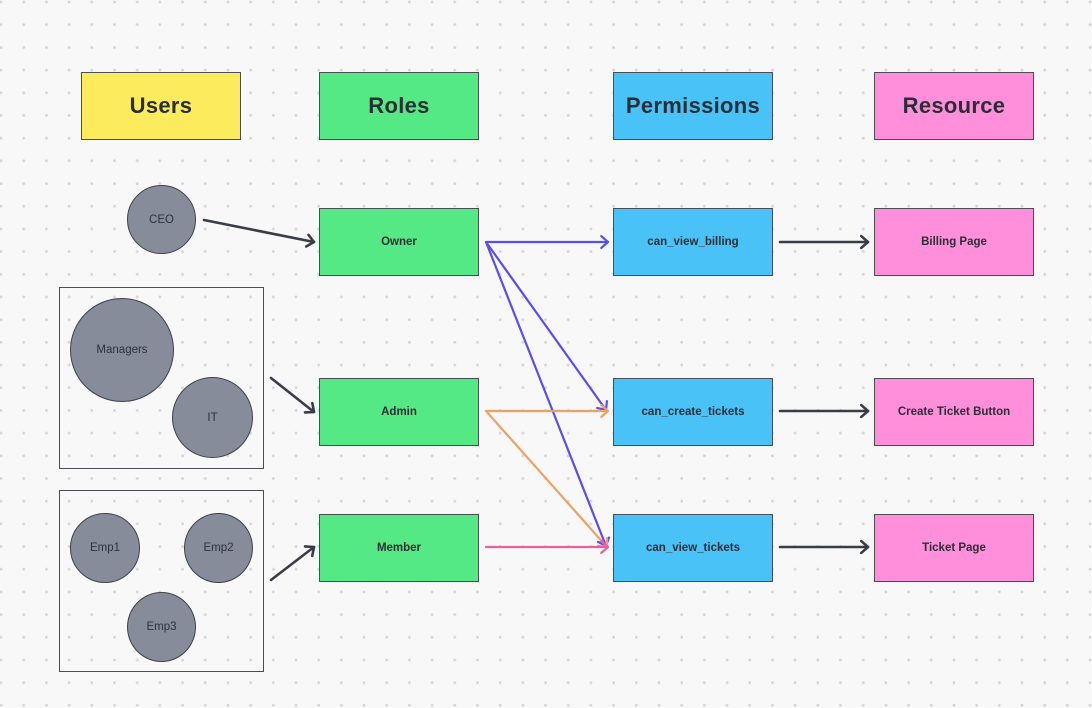  I want to click on resource-billing-page-label: Billing Page, so click(954, 242).